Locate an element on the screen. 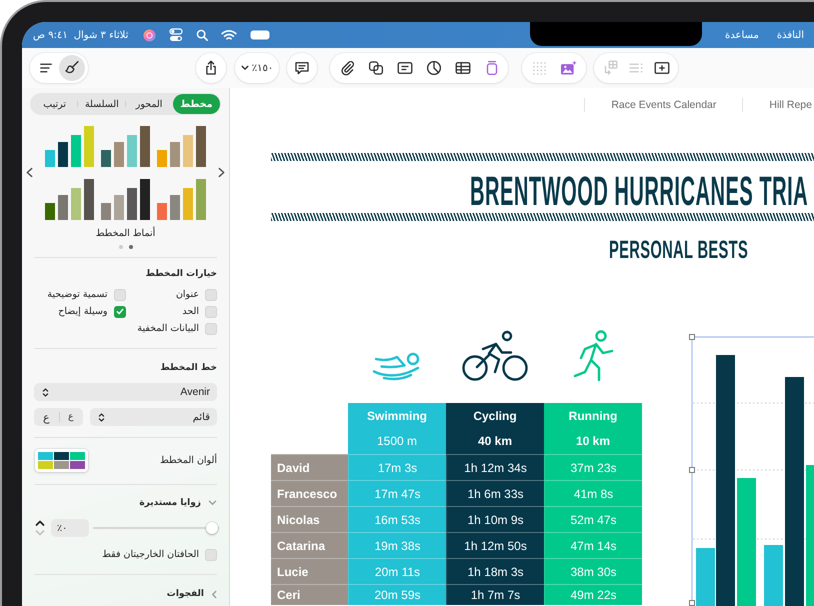 This screenshot has height=606, width=814. column-header: Running is located at coordinates (593, 415).